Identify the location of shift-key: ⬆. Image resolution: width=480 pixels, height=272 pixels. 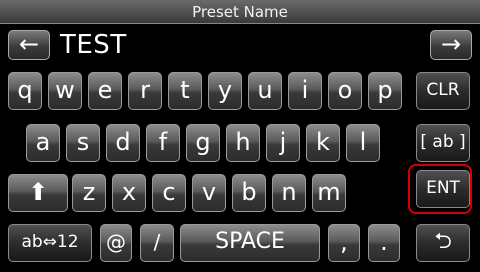
(38, 193).